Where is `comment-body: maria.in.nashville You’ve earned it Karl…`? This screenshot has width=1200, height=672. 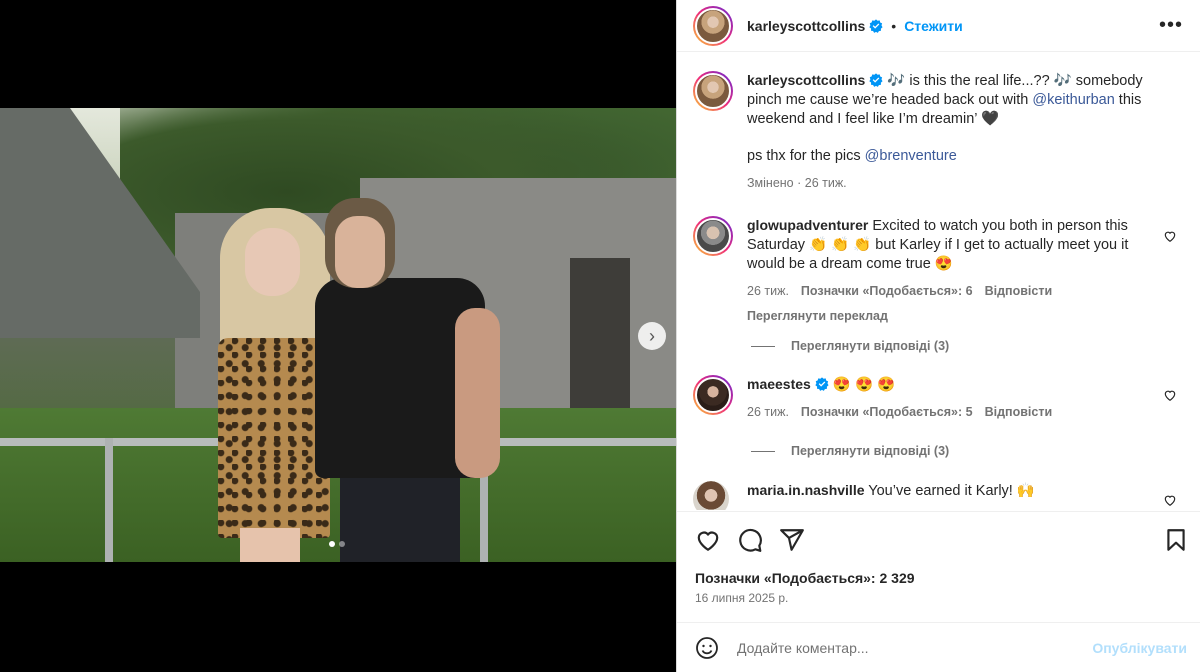 comment-body: maria.in.nashville You’ve earned it Karl… is located at coordinates (947, 495).